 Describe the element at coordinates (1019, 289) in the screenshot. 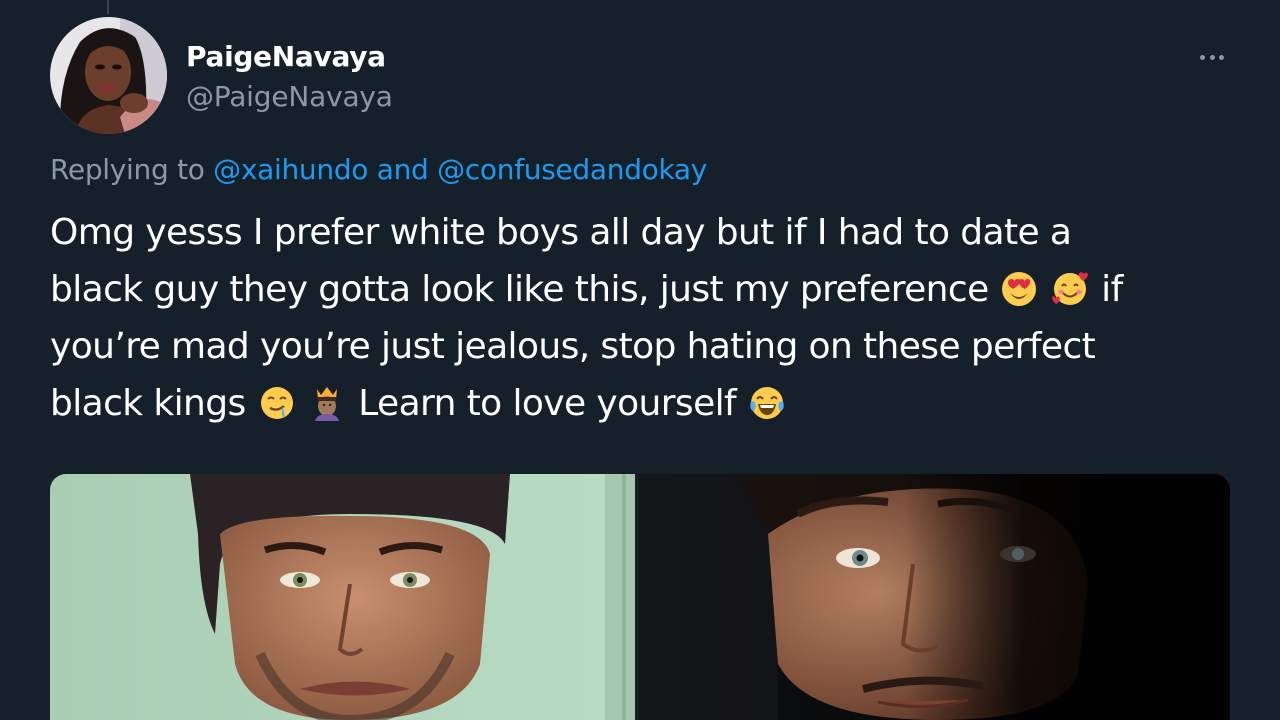

I see `heart-eyes-emoji-icon` at that location.